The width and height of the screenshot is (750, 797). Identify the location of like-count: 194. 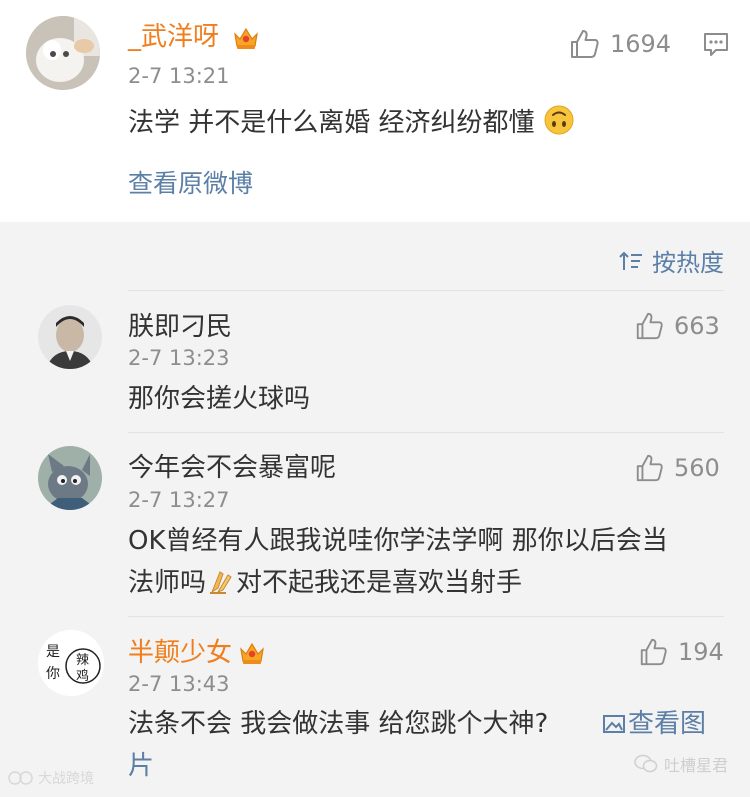
(701, 652).